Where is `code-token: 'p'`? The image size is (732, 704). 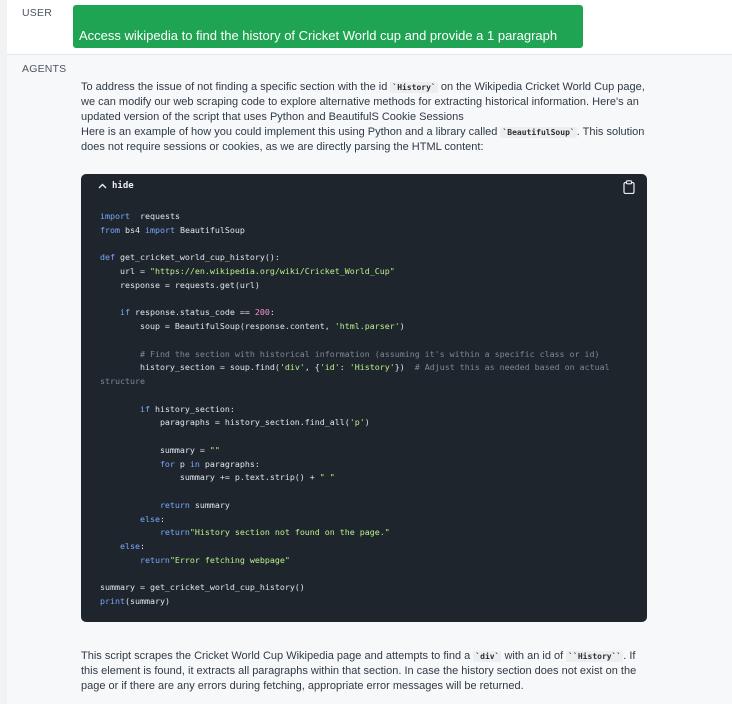
code-token: 'p' is located at coordinates (357, 422).